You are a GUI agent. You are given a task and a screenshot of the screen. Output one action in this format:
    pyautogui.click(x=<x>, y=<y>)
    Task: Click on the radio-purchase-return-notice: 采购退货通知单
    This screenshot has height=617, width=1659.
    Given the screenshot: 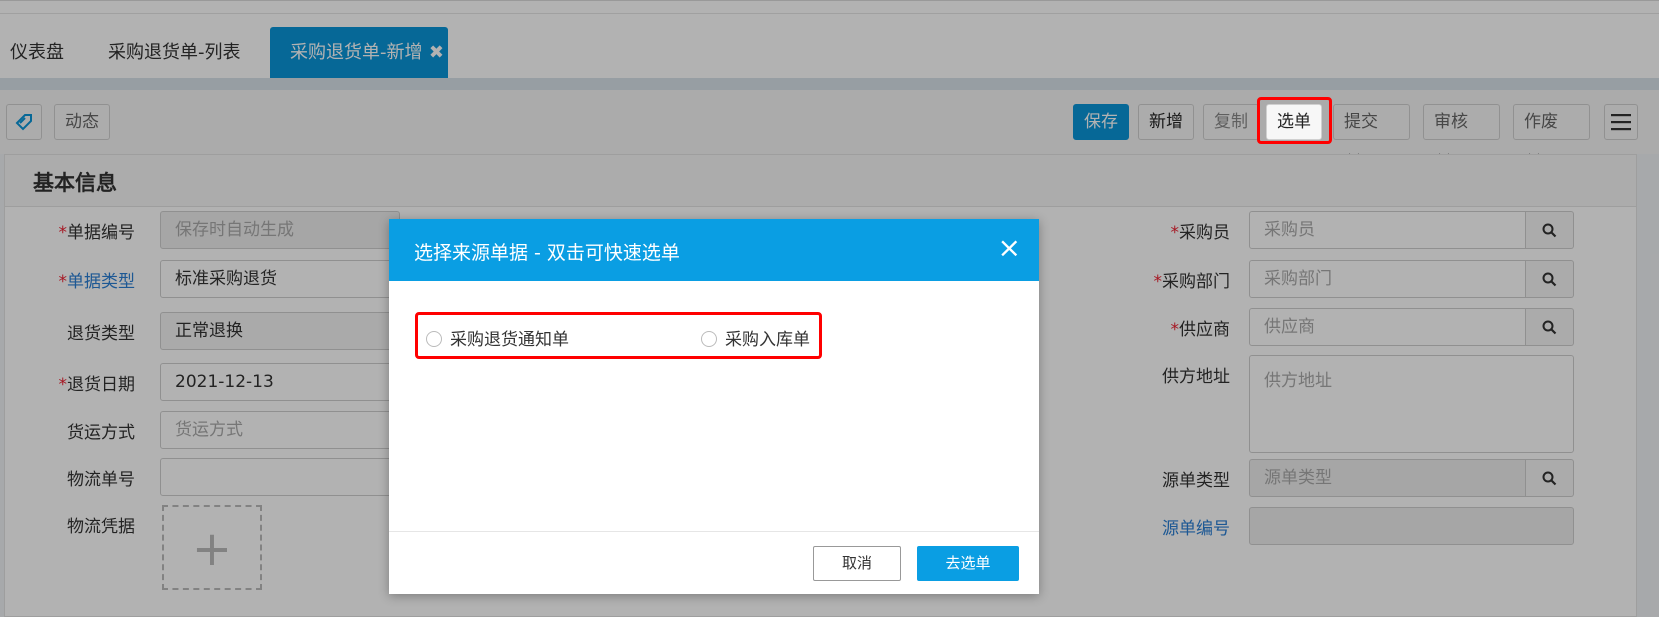 What is the action you would take?
    pyautogui.click(x=497, y=337)
    